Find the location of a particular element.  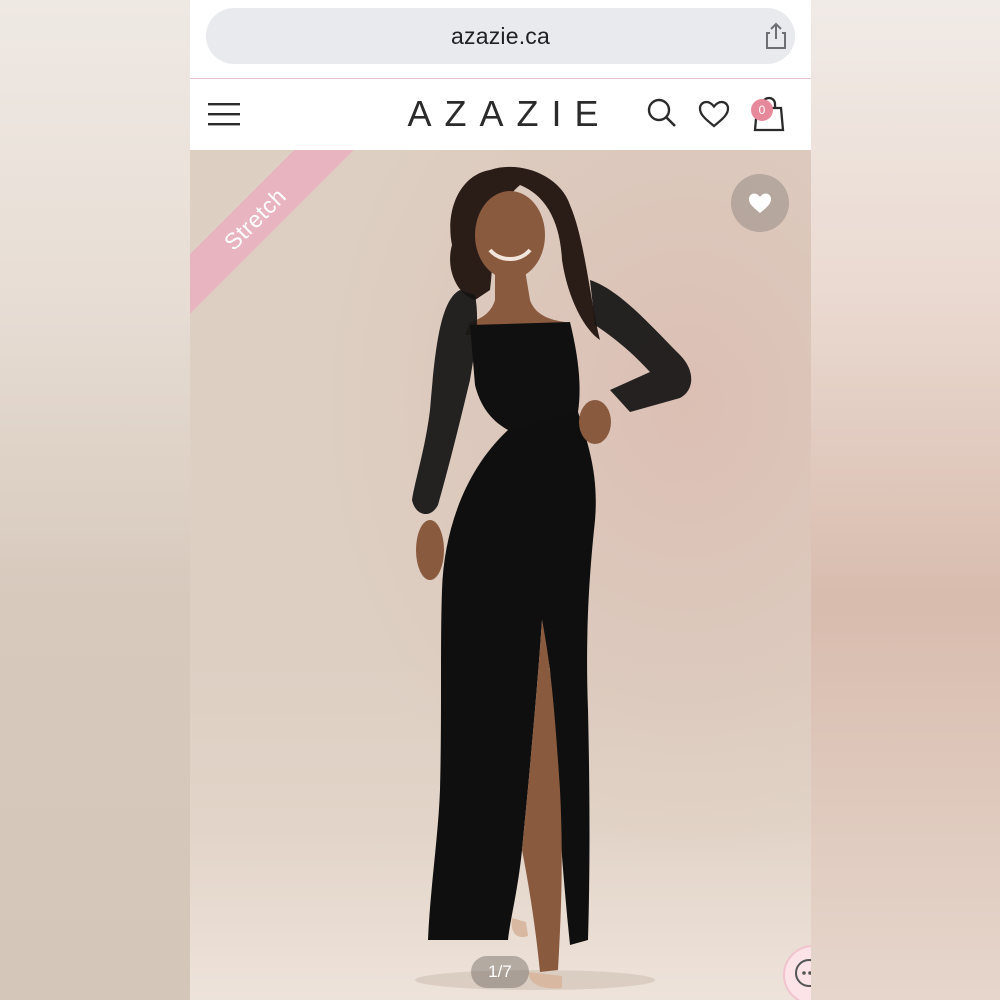

search-icon is located at coordinates (662, 113).